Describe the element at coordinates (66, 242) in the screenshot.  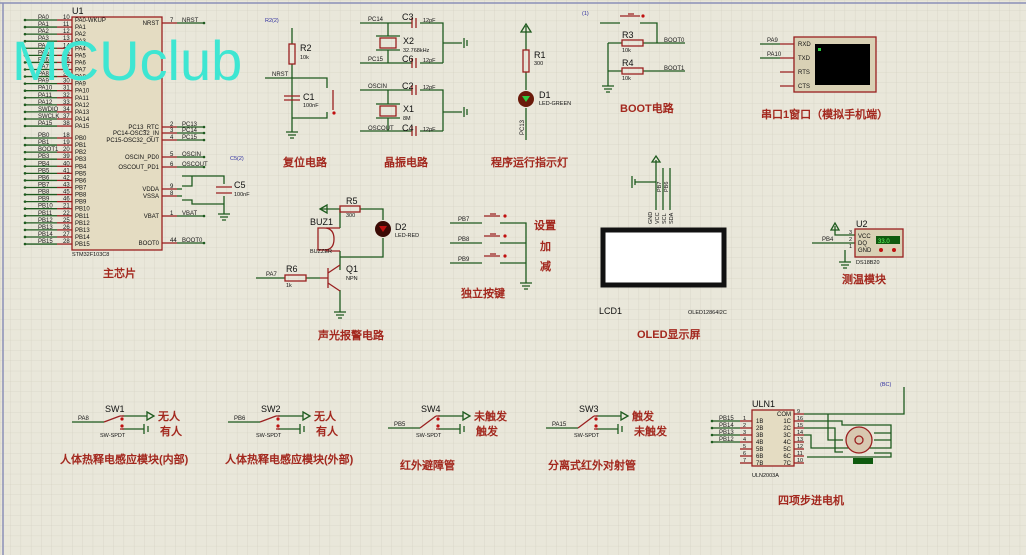
I see `pin-number: 28` at that location.